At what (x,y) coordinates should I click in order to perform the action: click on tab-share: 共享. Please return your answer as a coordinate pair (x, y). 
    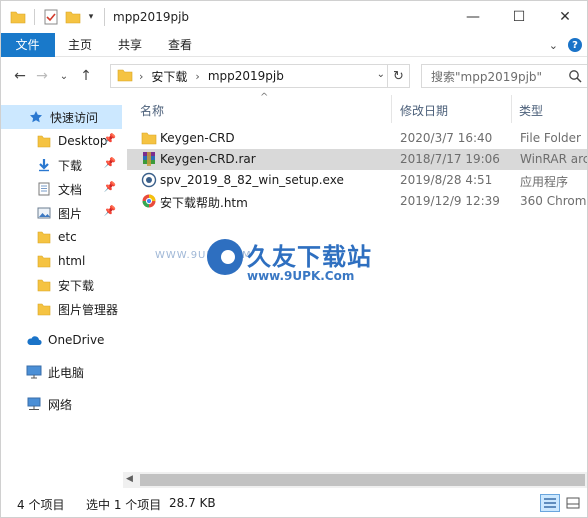
    Looking at the image, I should click on (130, 45).